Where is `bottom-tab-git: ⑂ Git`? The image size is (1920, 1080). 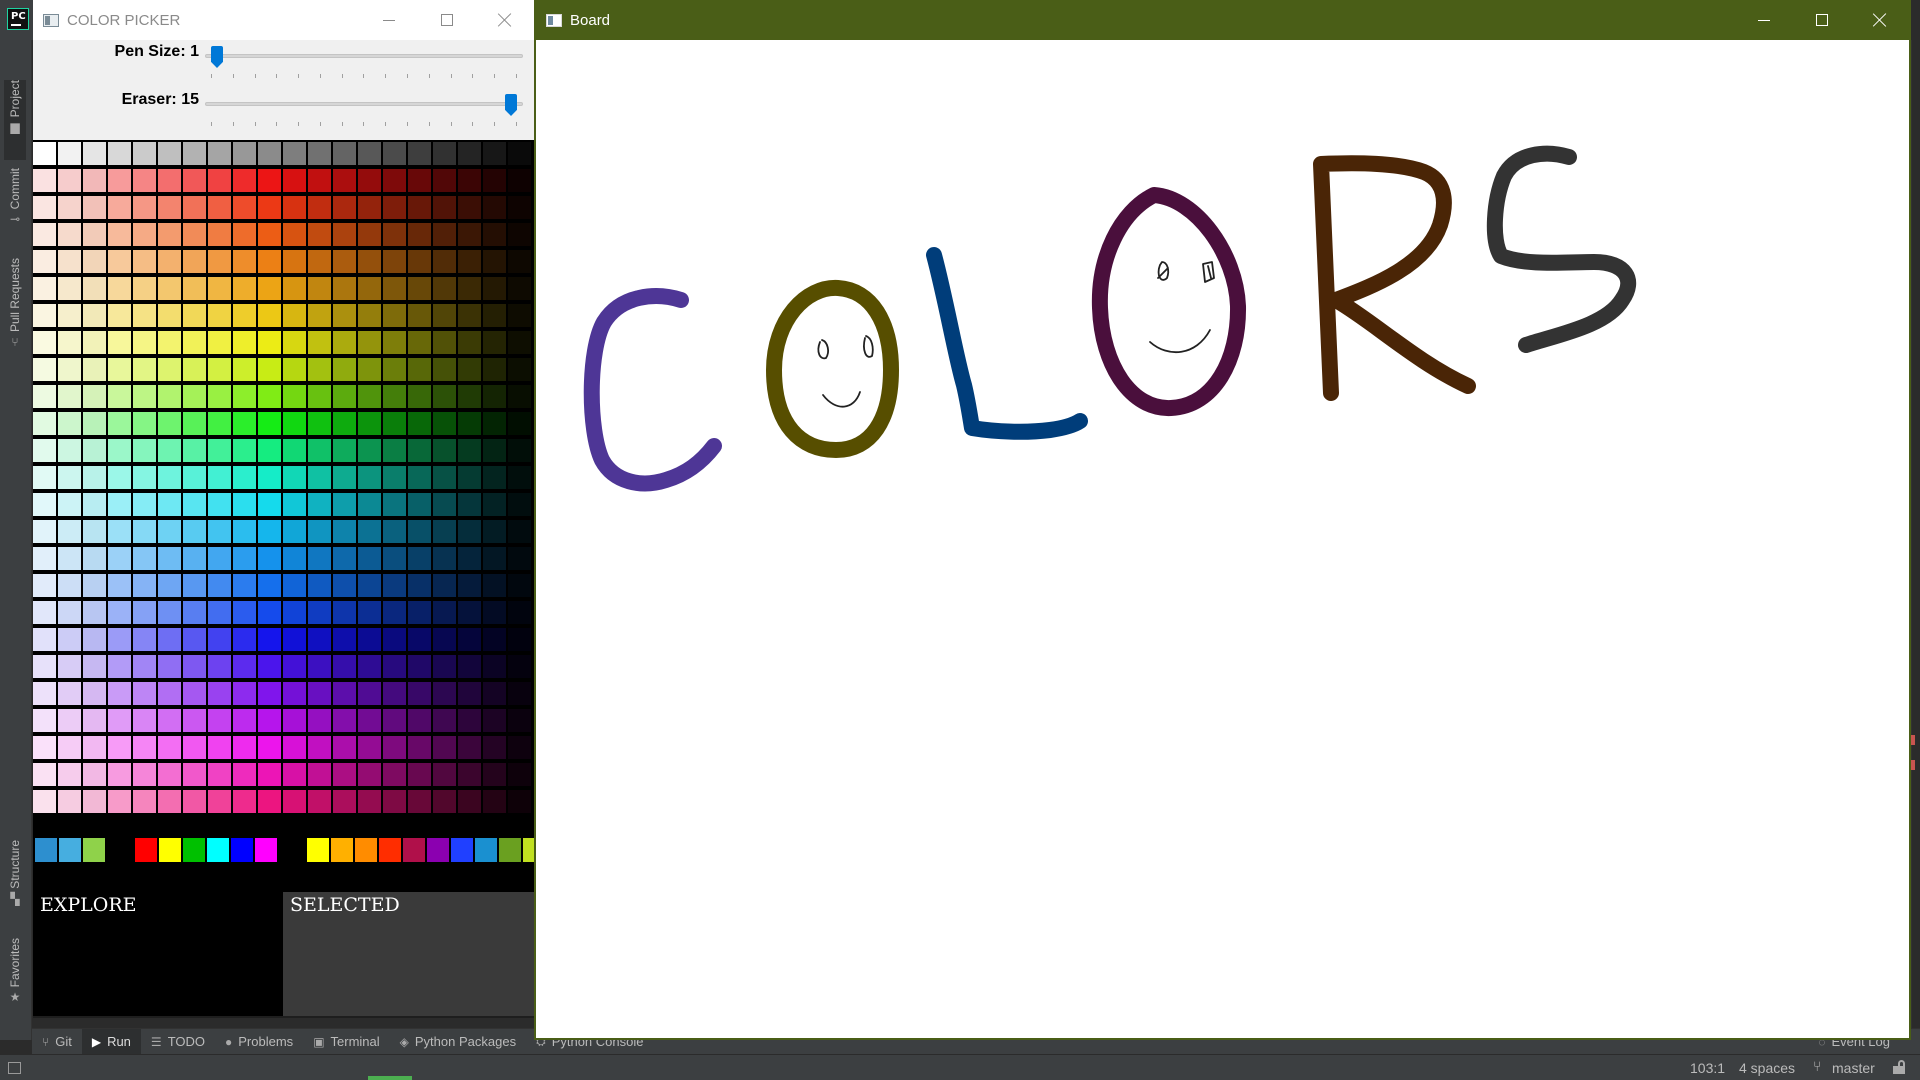
bottom-tab-git: ⑂ Git is located at coordinates (57, 1042).